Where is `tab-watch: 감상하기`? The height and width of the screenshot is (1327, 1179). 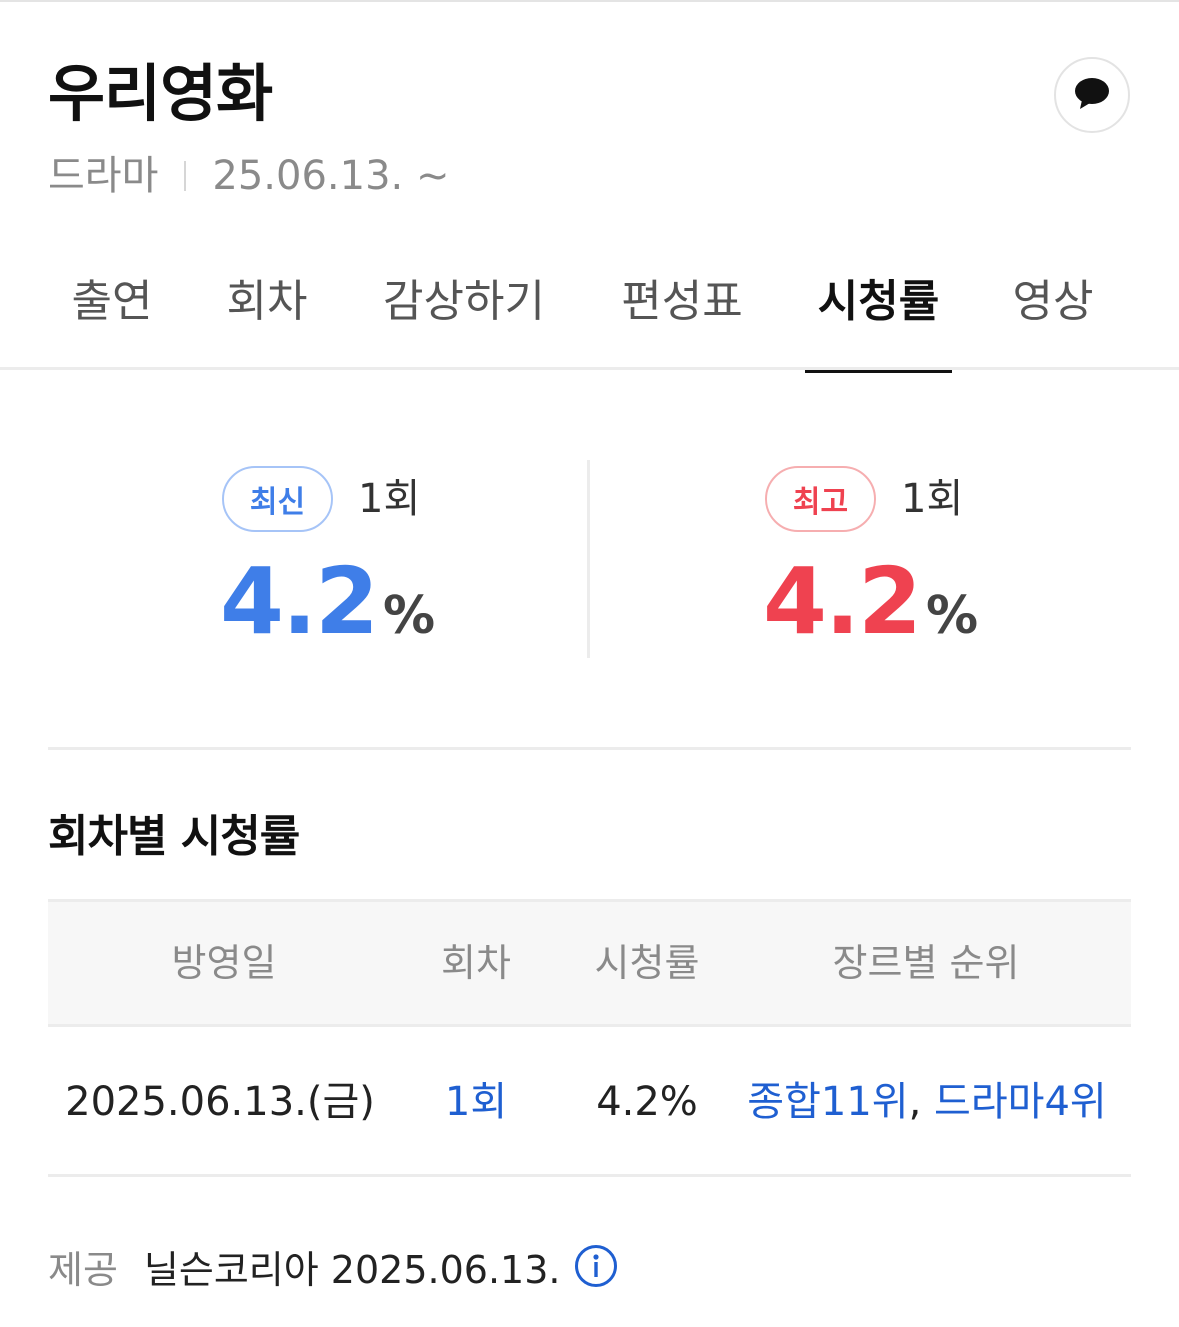 tab-watch: 감상하기 is located at coordinates (464, 316).